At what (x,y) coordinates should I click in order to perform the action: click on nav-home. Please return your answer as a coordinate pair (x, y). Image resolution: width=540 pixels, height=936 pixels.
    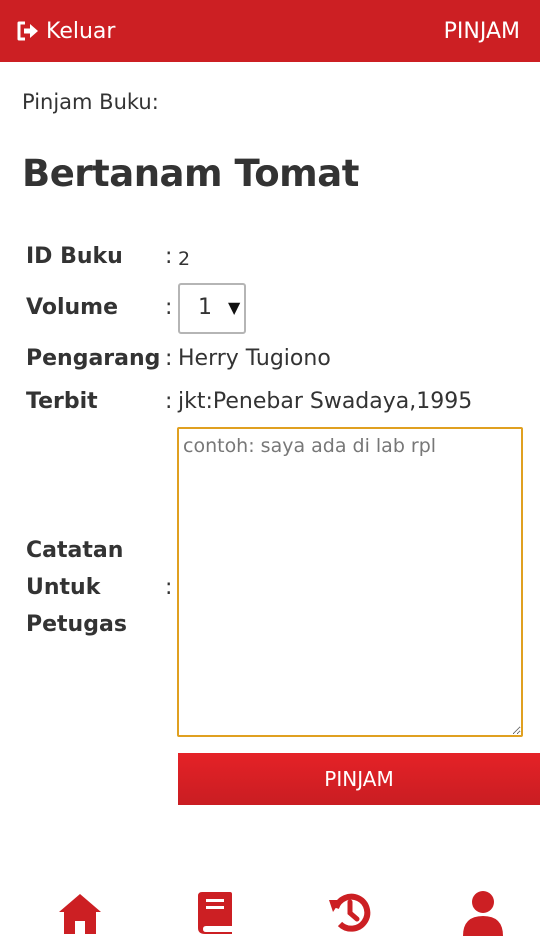
    Looking at the image, I should click on (80, 911).